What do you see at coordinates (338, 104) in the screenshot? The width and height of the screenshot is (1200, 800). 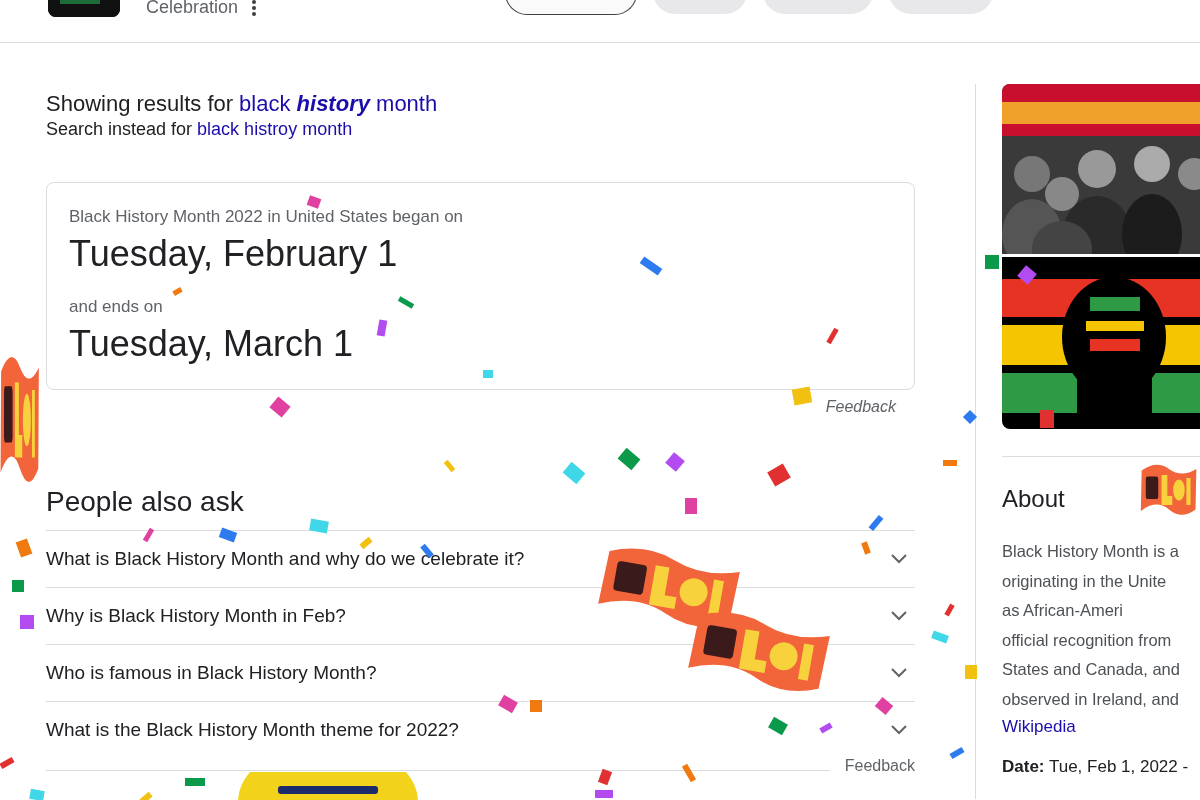 I see `corrected-query-link: black history month` at bounding box center [338, 104].